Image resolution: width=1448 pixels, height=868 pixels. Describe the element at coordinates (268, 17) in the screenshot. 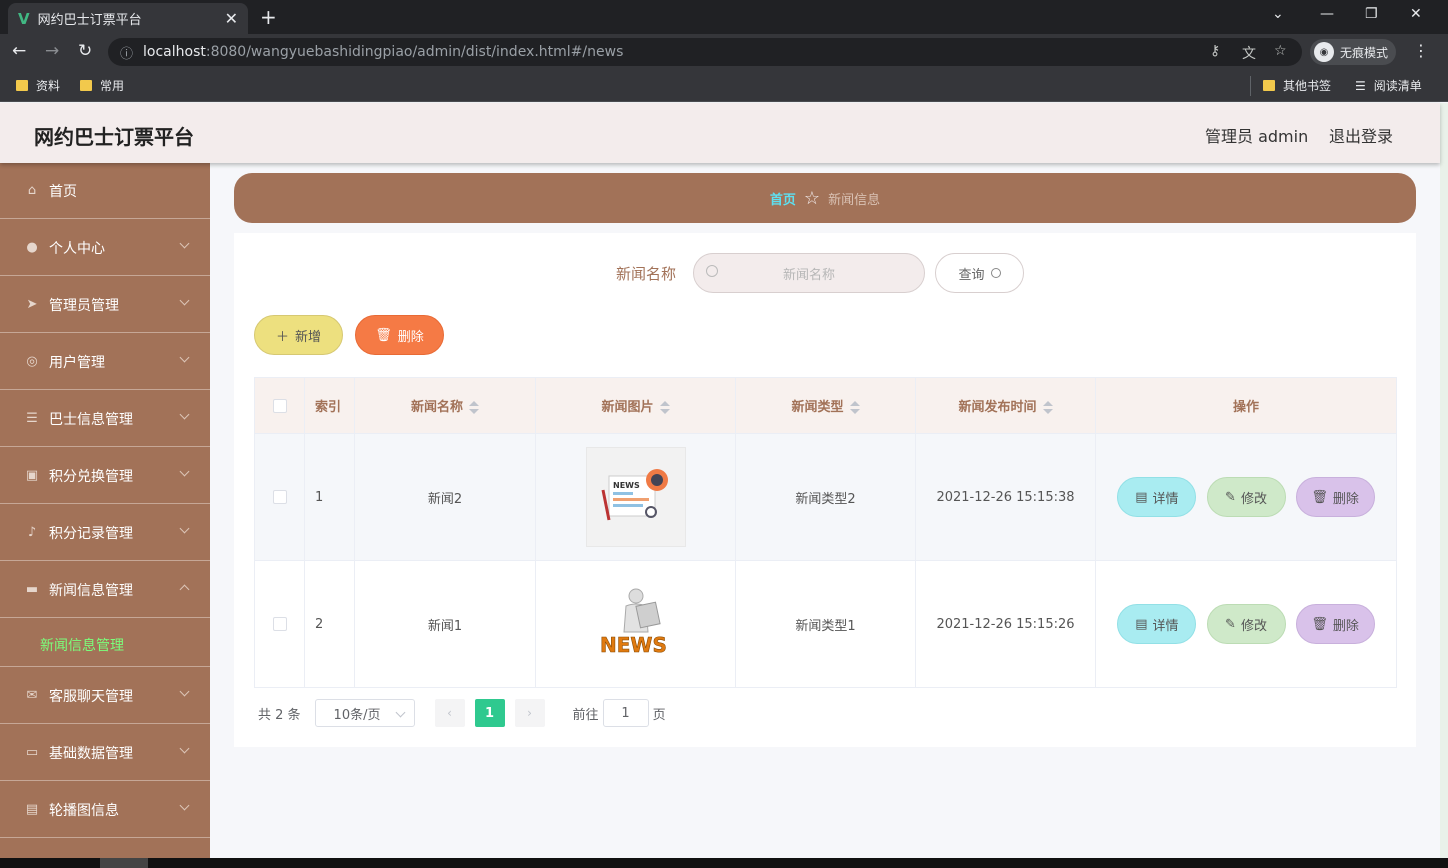

I see `new-tab-icon: +` at that location.